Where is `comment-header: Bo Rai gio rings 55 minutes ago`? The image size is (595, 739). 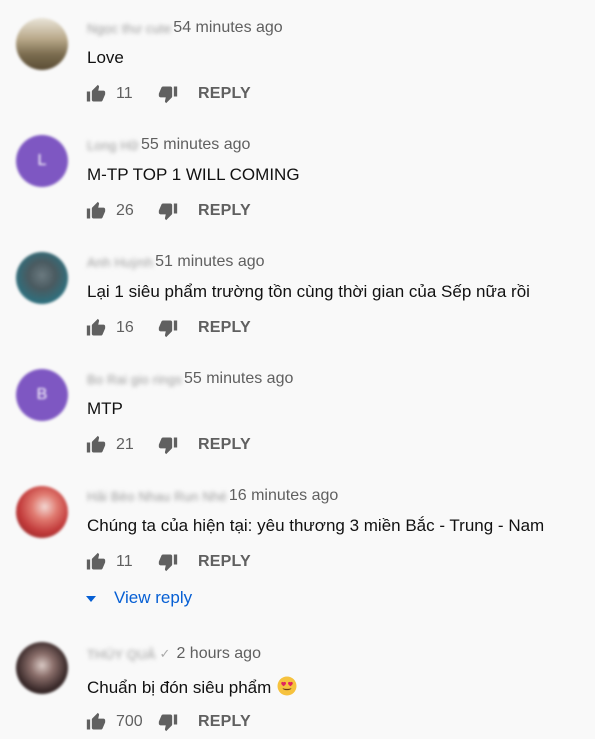
comment-header: Bo Rai gio rings 55 minutes ago is located at coordinates (190, 379).